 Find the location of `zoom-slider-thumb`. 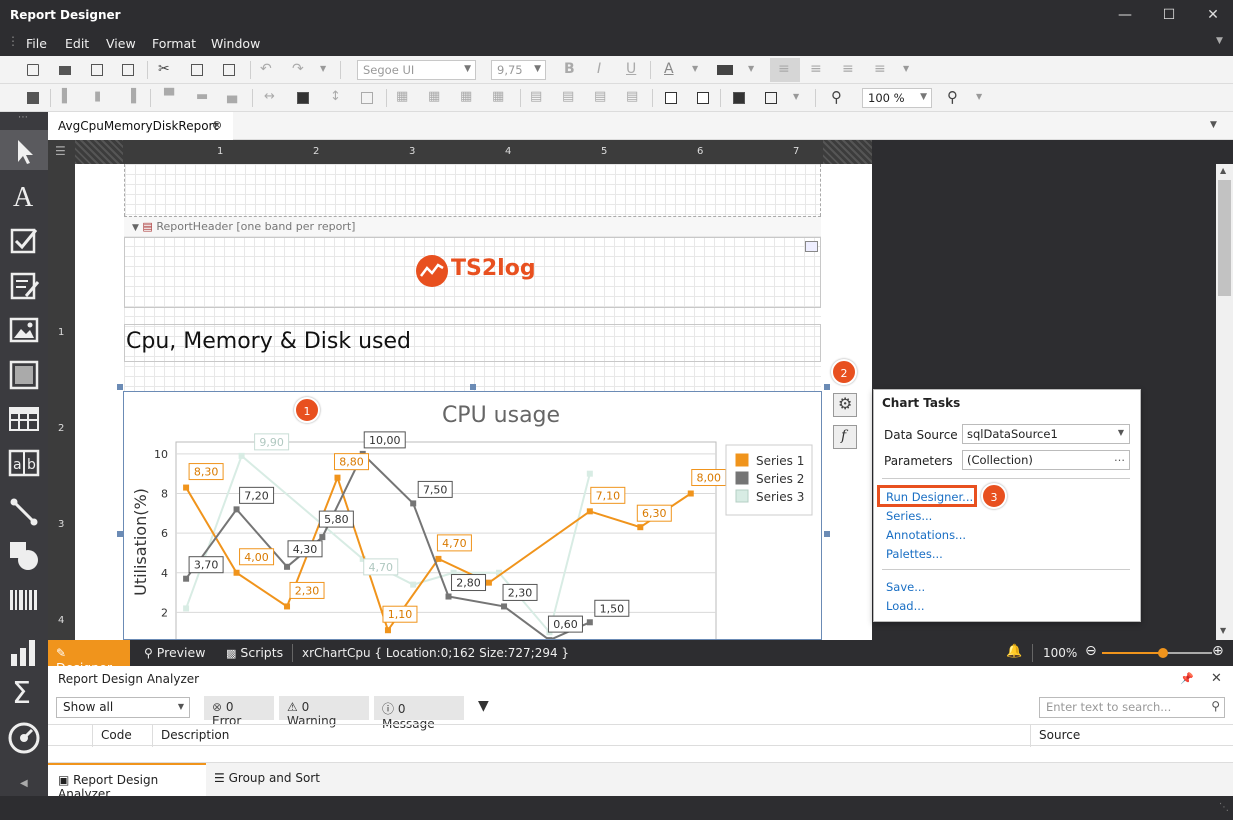

zoom-slider-thumb is located at coordinates (1162, 653).